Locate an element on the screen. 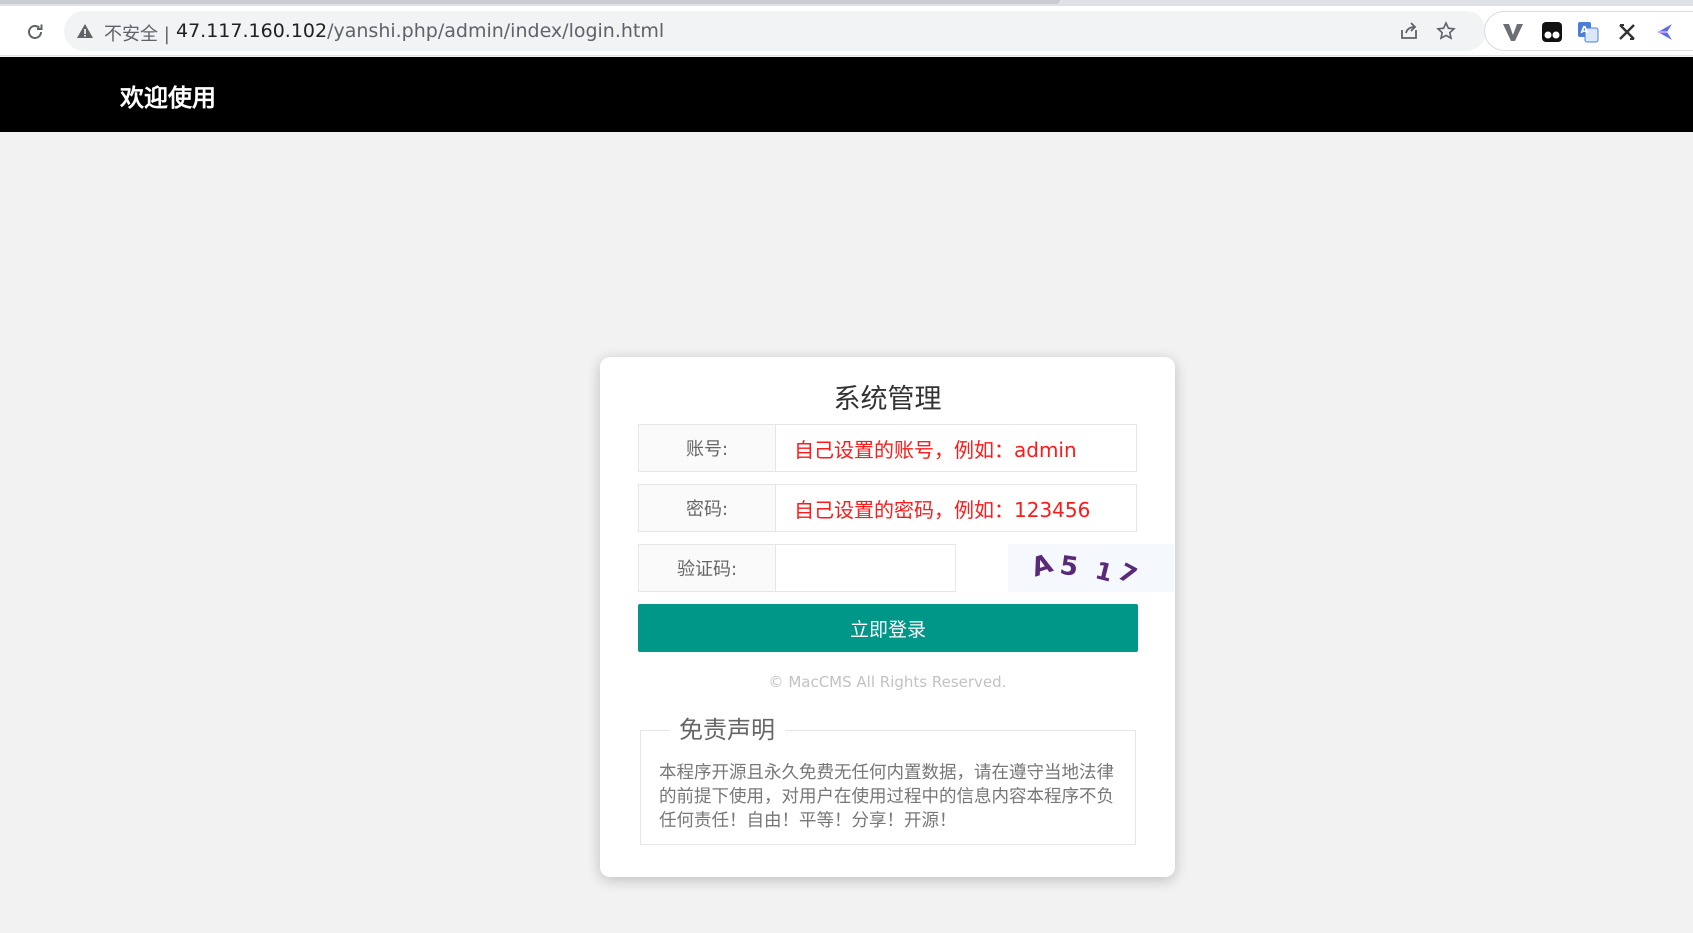 This screenshot has height=933, width=1693. password-input: 自己设置的密码，例如：123456 is located at coordinates (956, 508).